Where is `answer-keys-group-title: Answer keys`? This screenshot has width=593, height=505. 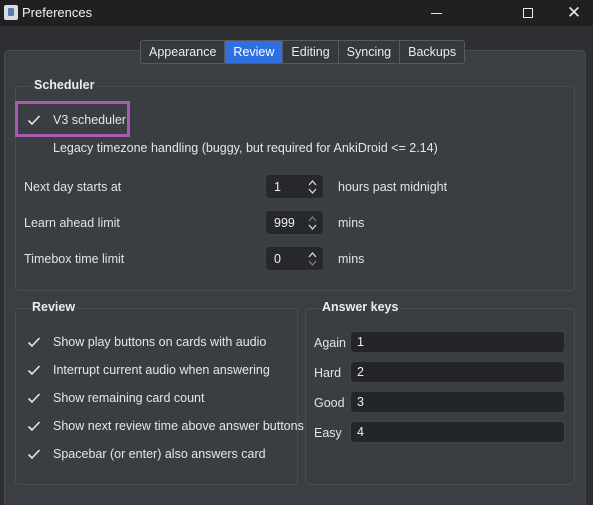
answer-keys-group-title: Answer keys is located at coordinates (360, 307).